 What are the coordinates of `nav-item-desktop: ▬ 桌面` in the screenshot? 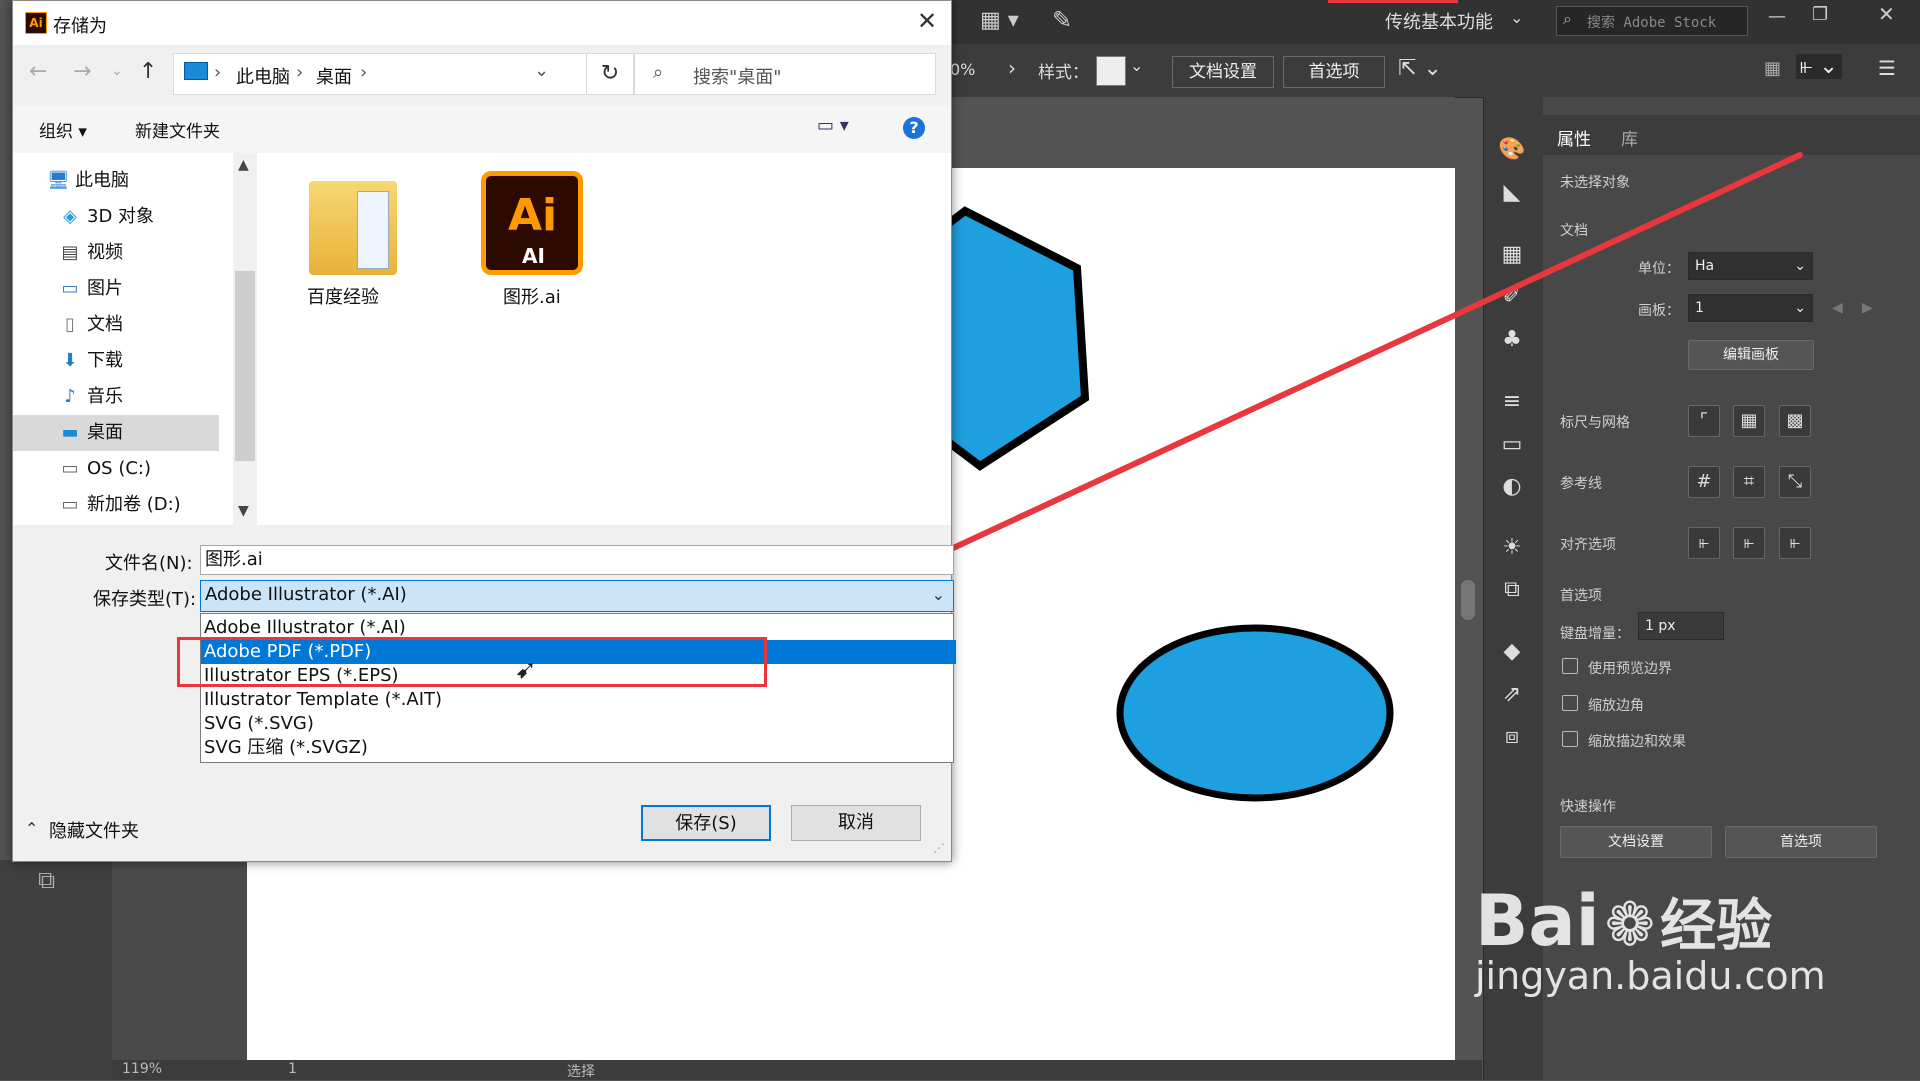 It's located at (116, 433).